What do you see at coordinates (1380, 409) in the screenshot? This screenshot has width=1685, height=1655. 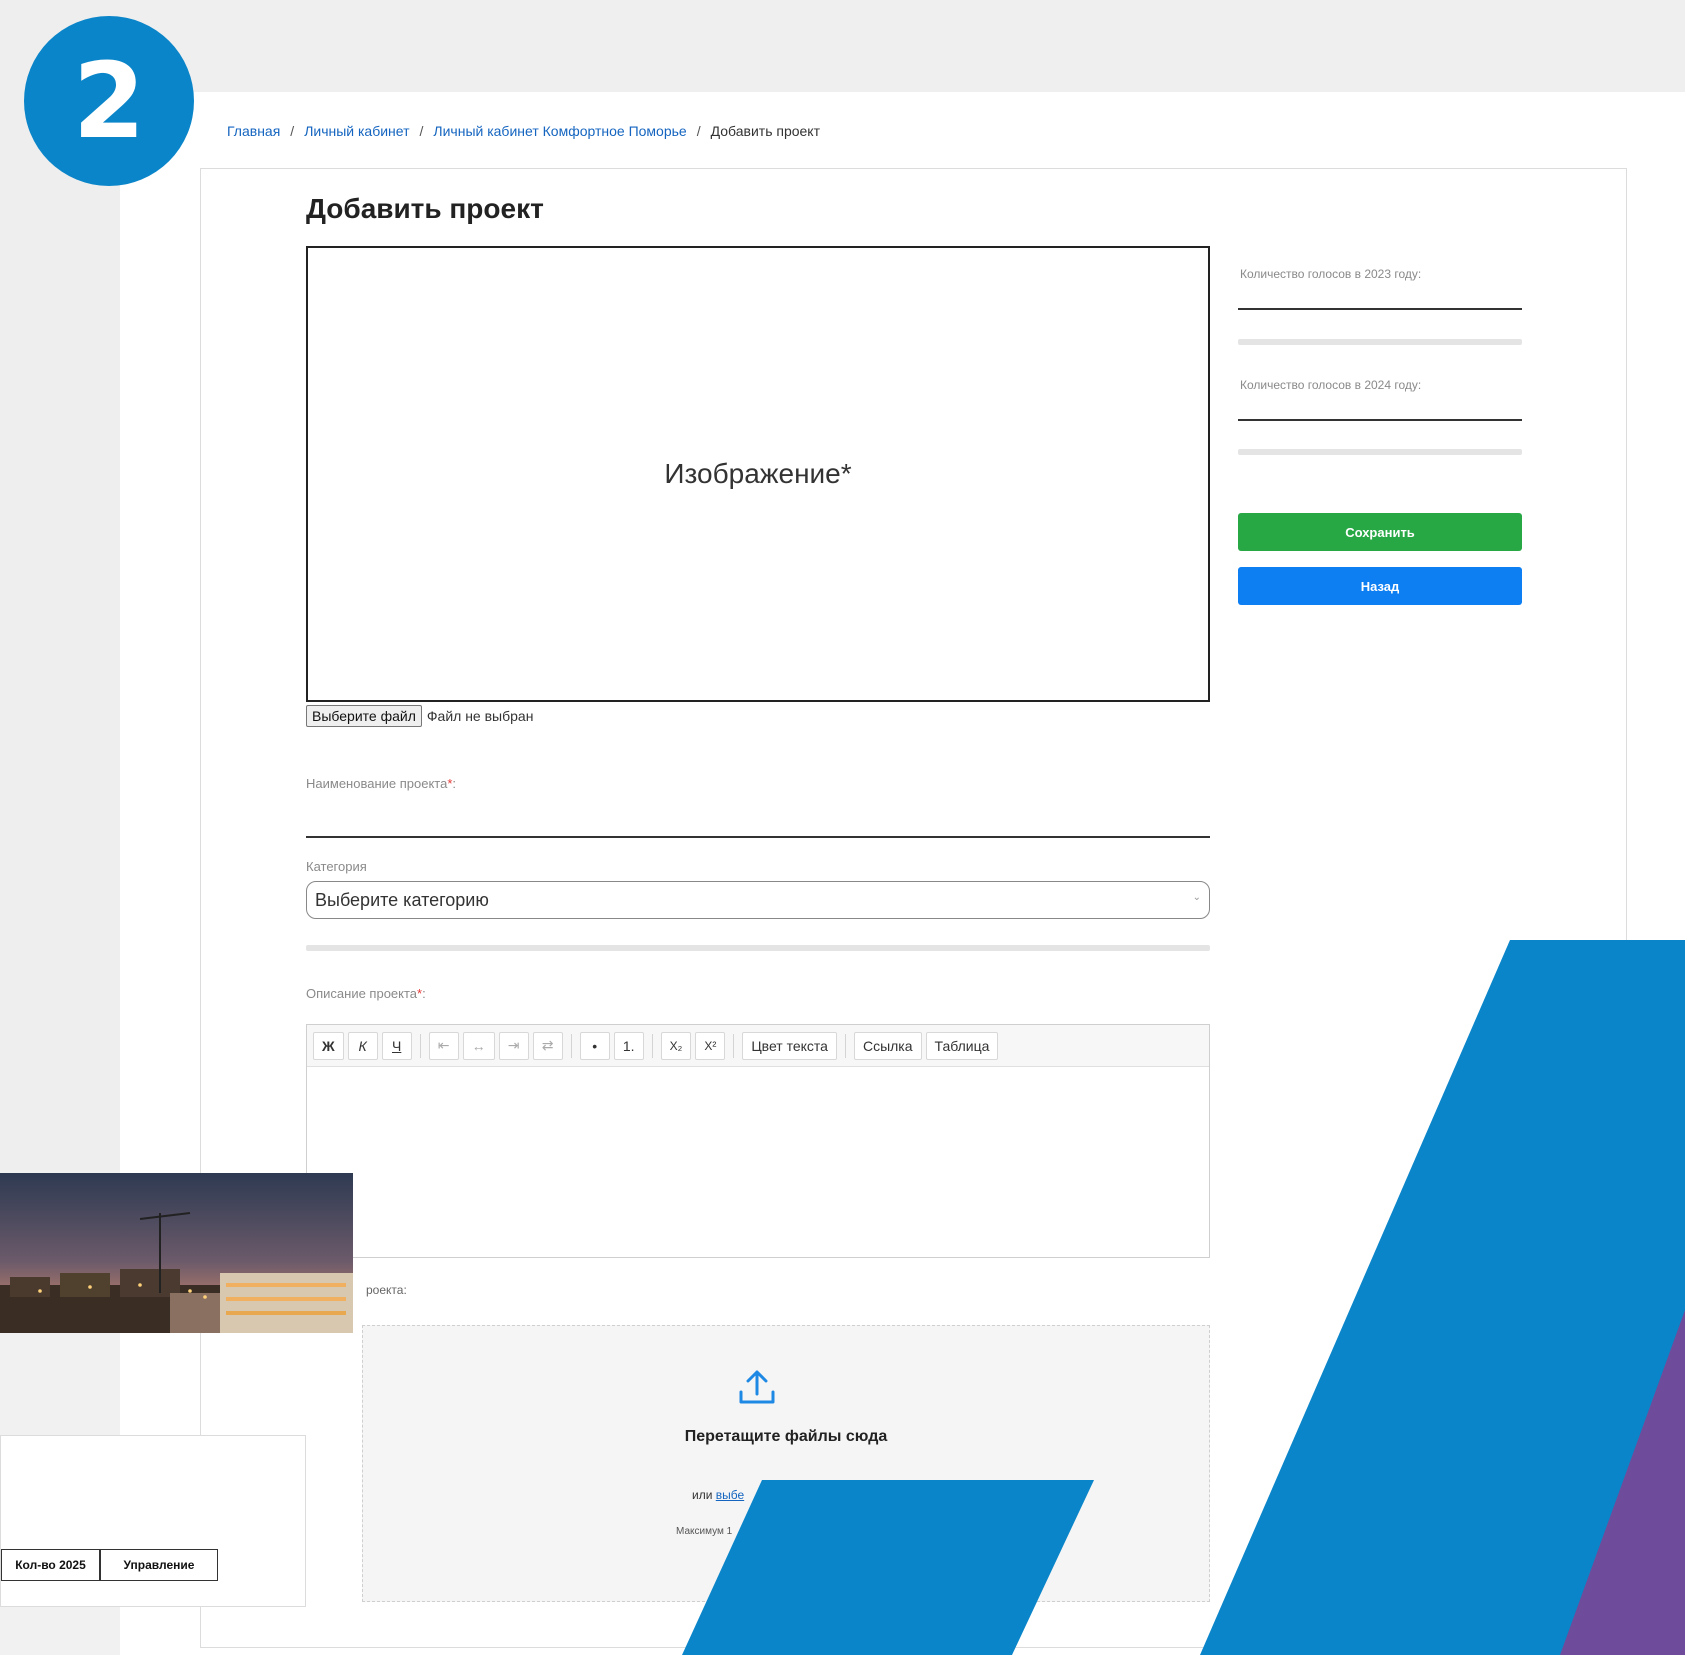 I see `votes-2024-input` at bounding box center [1380, 409].